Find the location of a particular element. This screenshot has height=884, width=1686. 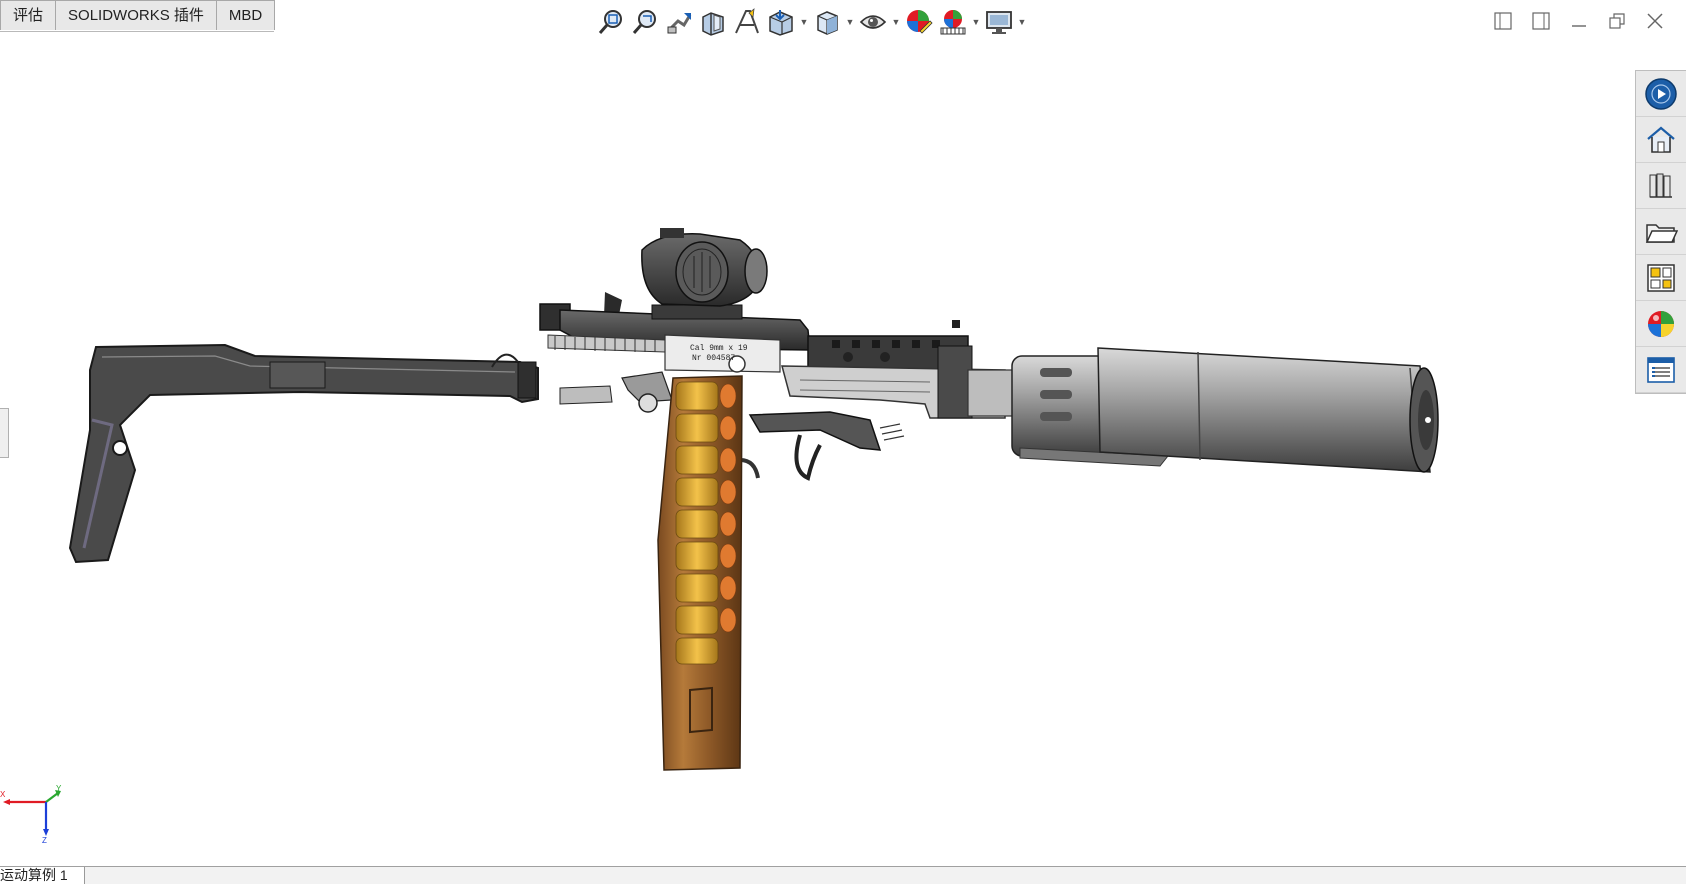

close-icon is located at coordinates (1655, 21).